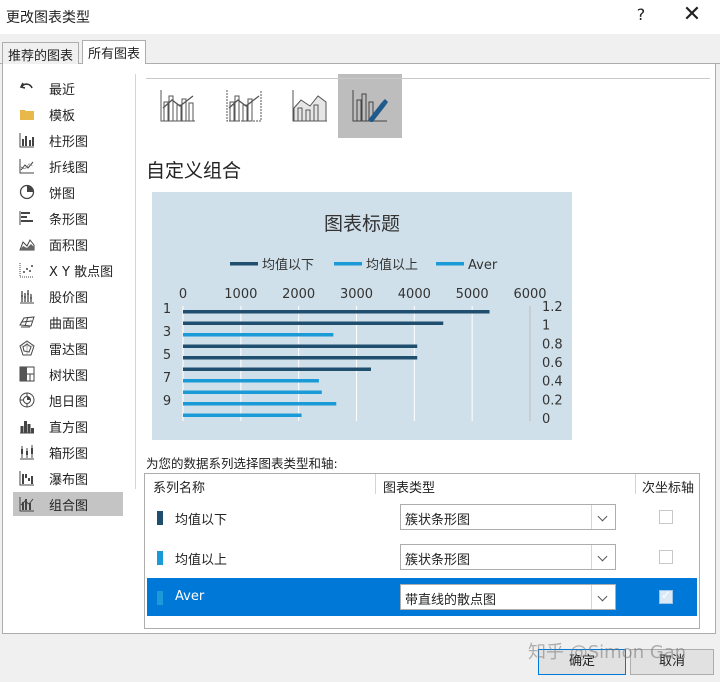 The width and height of the screenshot is (720, 682). I want to click on series-row-selected: Aver 带直线的散点图, so click(422, 597).